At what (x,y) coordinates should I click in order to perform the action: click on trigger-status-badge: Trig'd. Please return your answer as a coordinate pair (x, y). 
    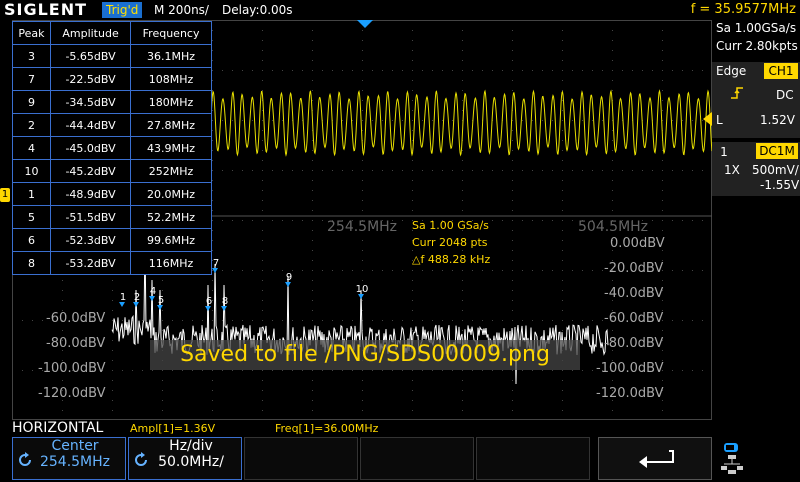
    Looking at the image, I should click on (122, 10).